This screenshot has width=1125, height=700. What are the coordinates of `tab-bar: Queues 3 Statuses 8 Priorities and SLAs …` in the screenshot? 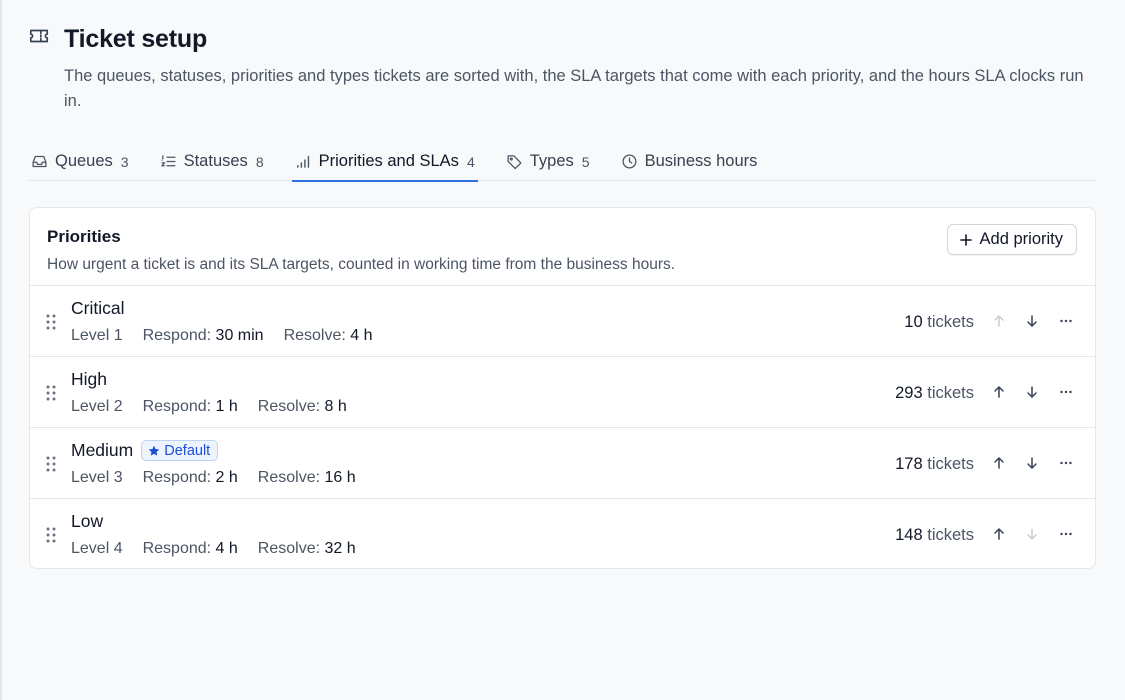 It's located at (562, 162).